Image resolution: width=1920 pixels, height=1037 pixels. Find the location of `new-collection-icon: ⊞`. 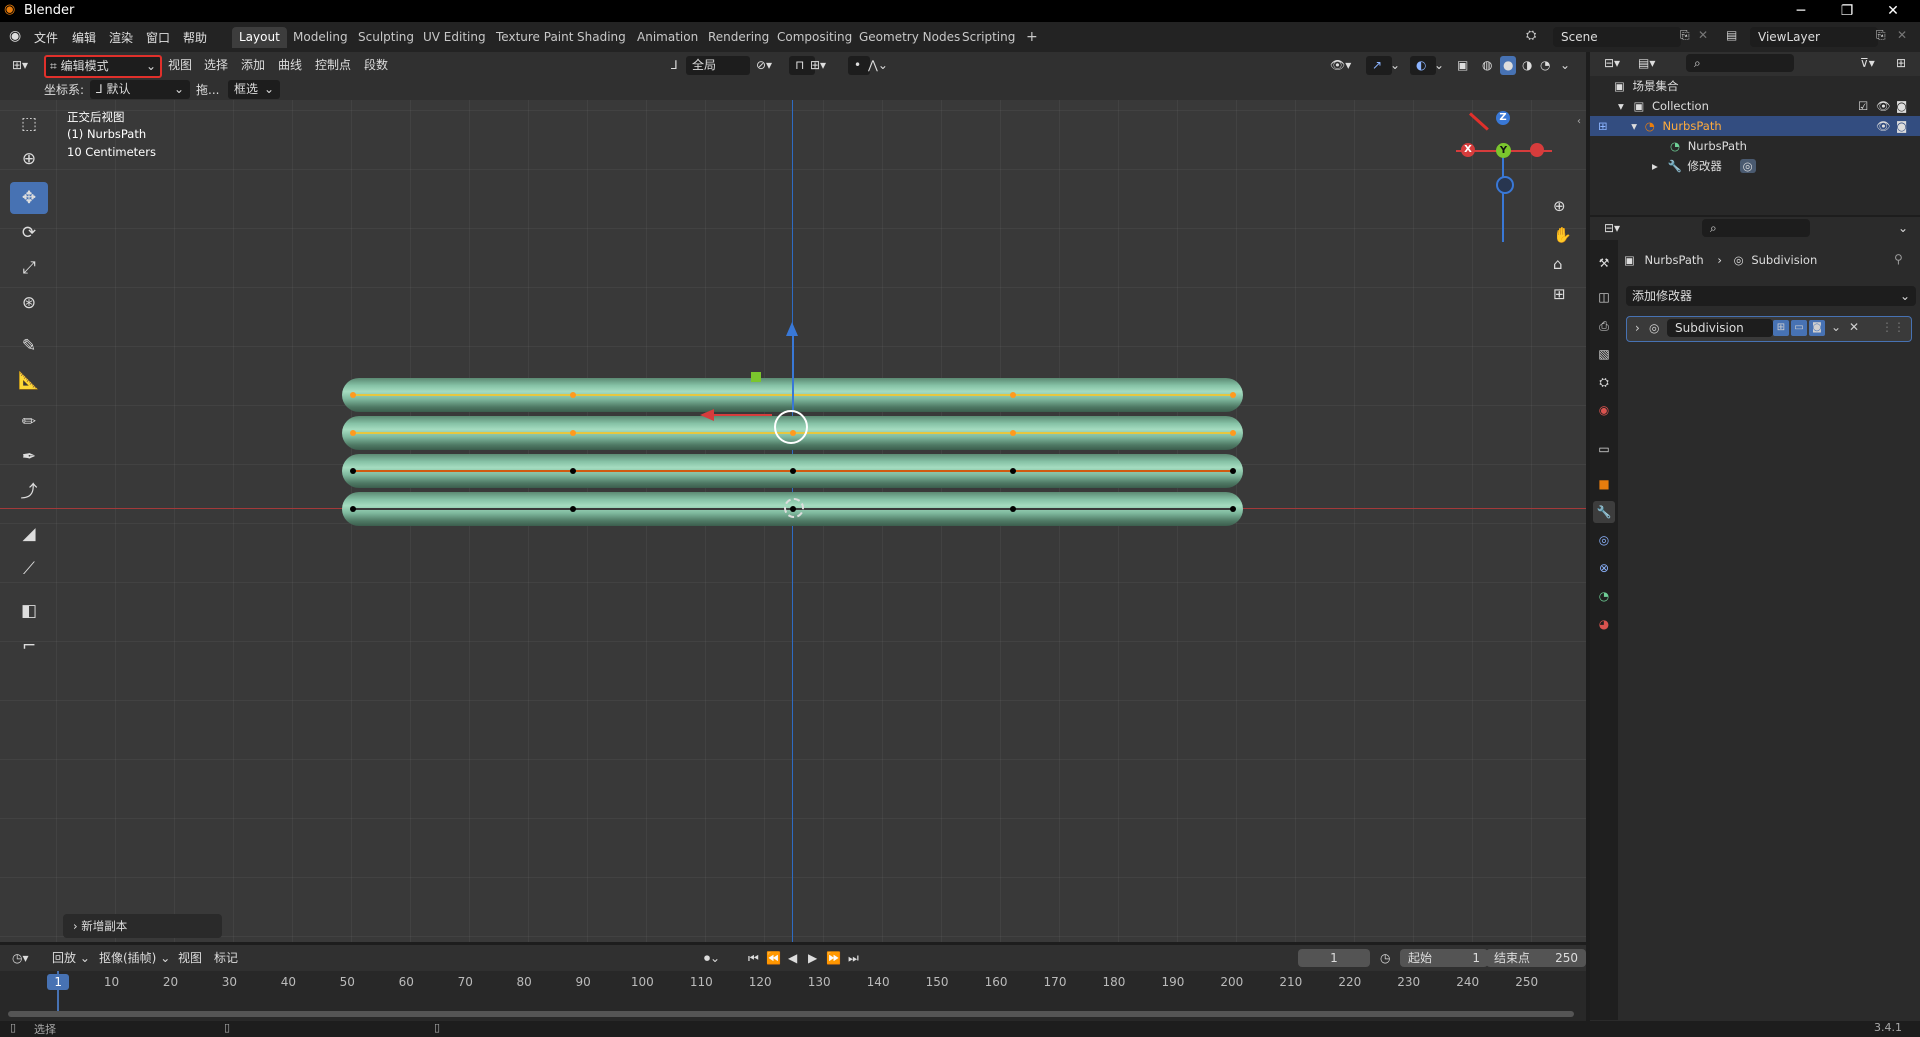

new-collection-icon: ⊞ is located at coordinates (1901, 63).